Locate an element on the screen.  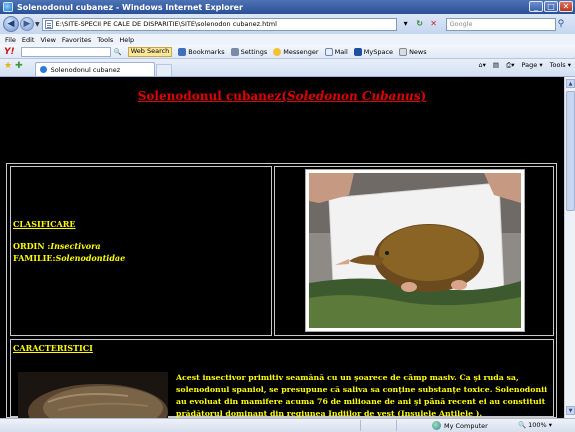
menu-view: View is located at coordinates (47, 40).